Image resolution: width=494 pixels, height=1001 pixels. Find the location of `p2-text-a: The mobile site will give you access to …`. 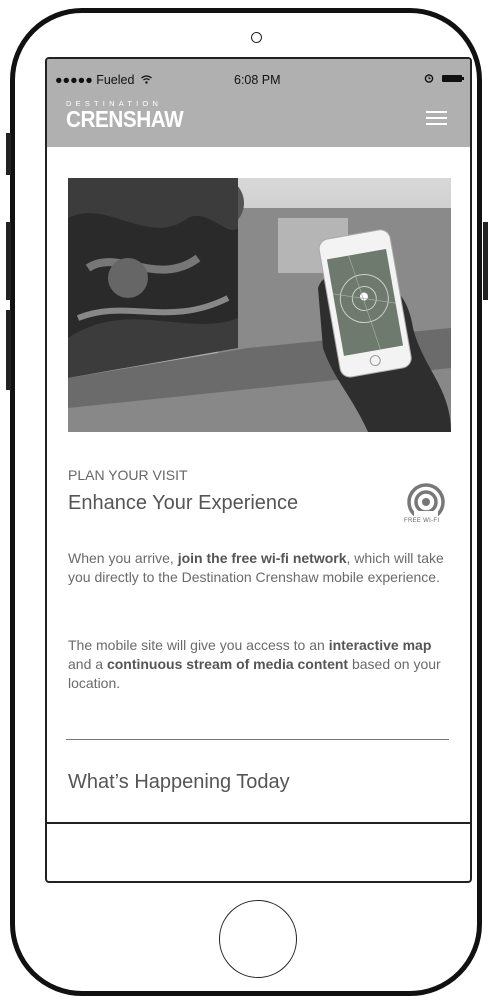

p2-text-a: The mobile site will give you access to … is located at coordinates (198, 645).